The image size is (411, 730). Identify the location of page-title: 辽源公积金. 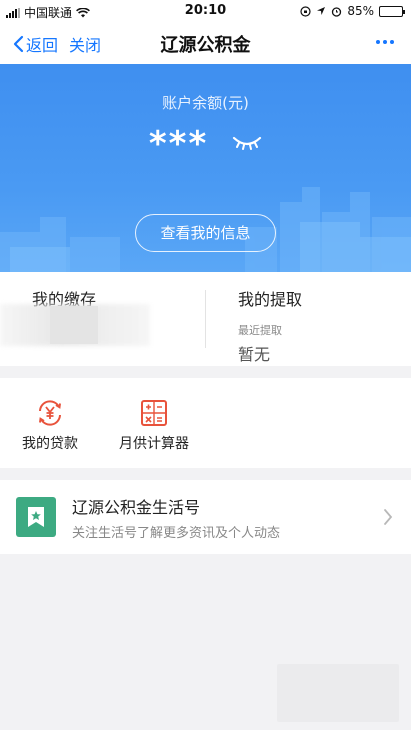
(205, 45).